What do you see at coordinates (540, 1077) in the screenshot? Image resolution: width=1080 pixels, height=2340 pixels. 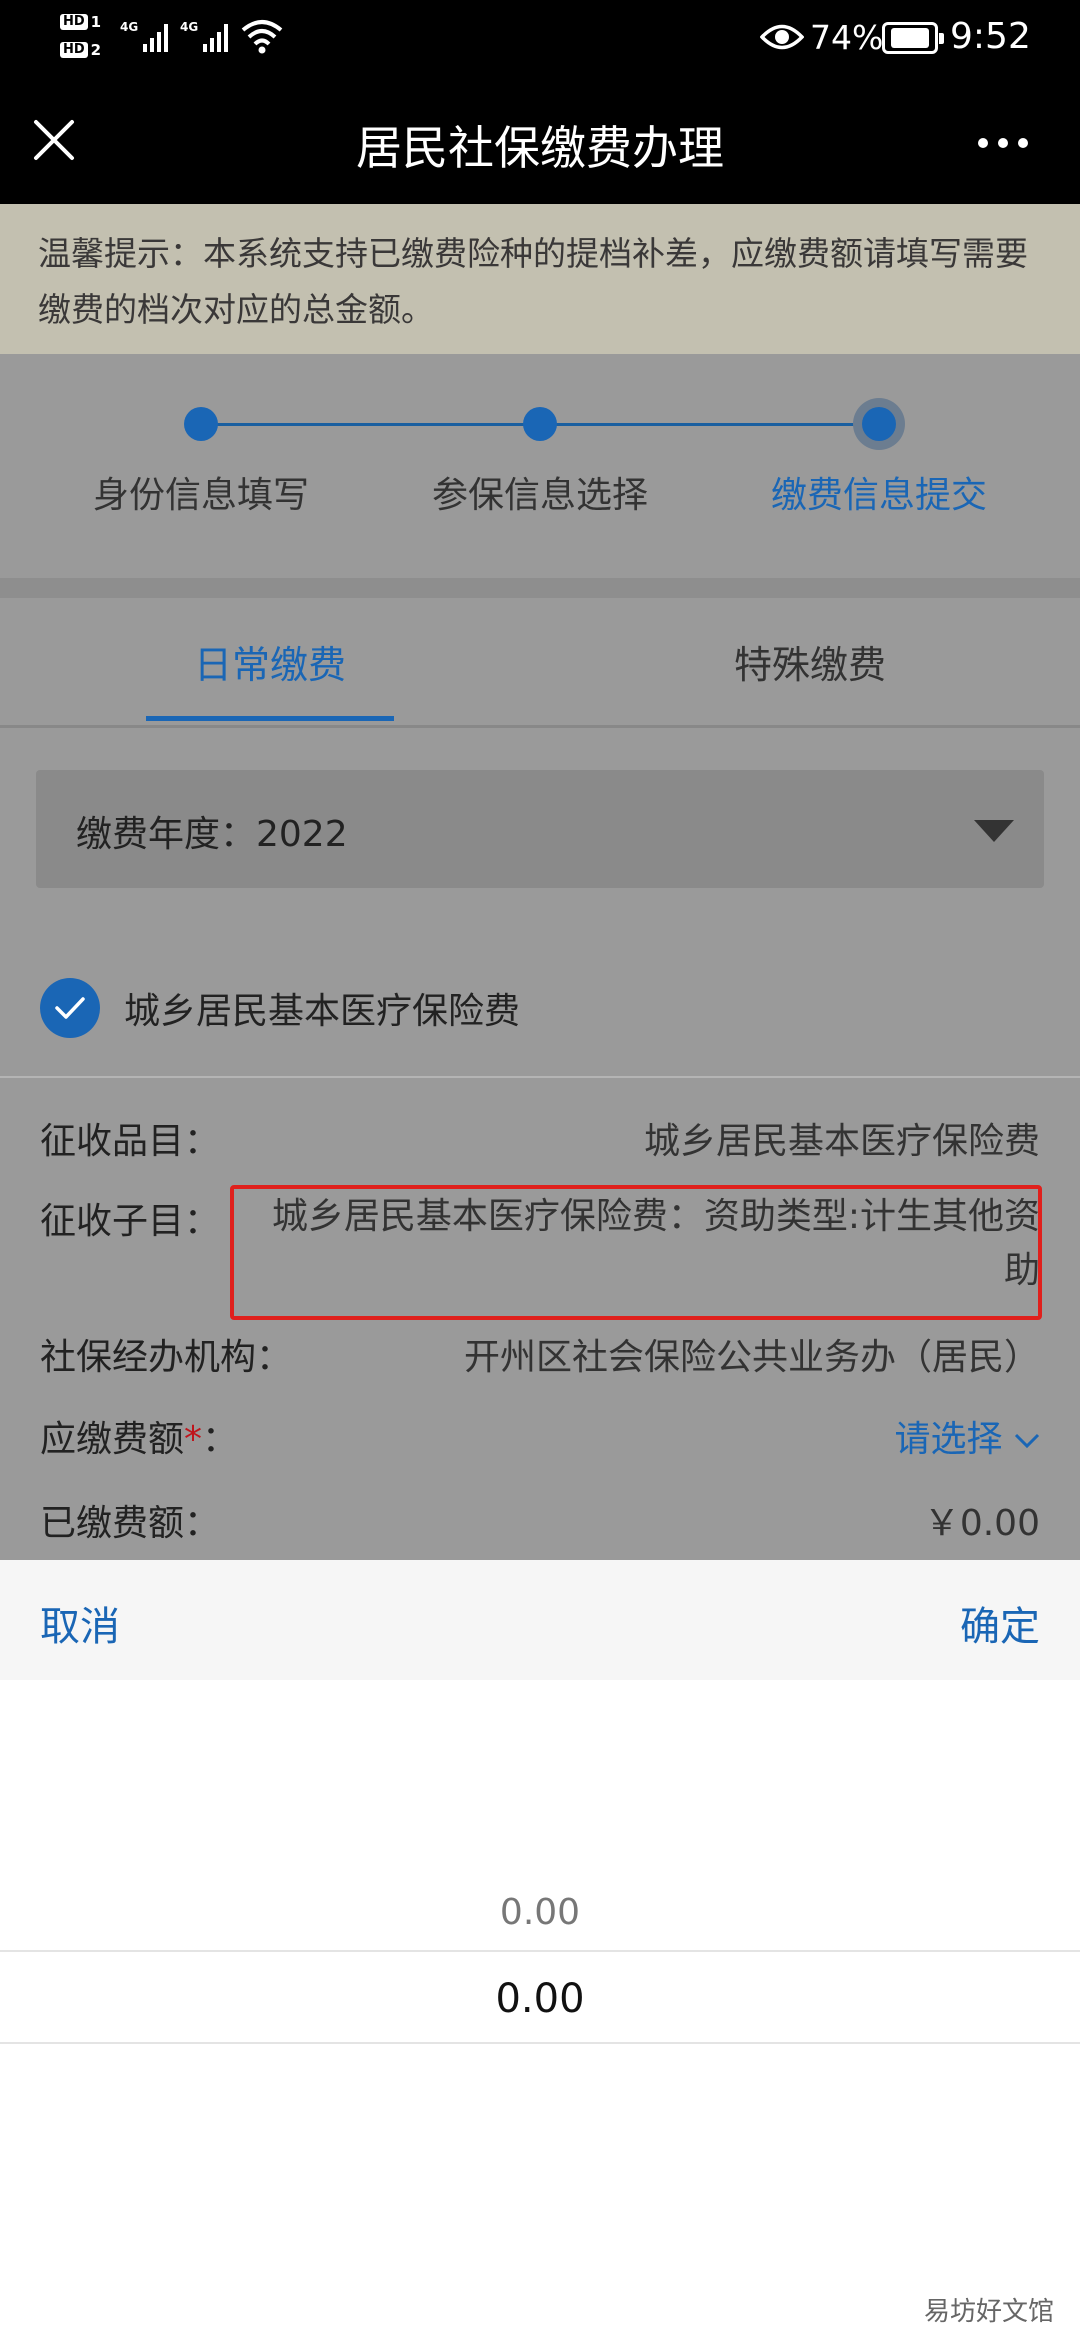 I see `divider` at bounding box center [540, 1077].